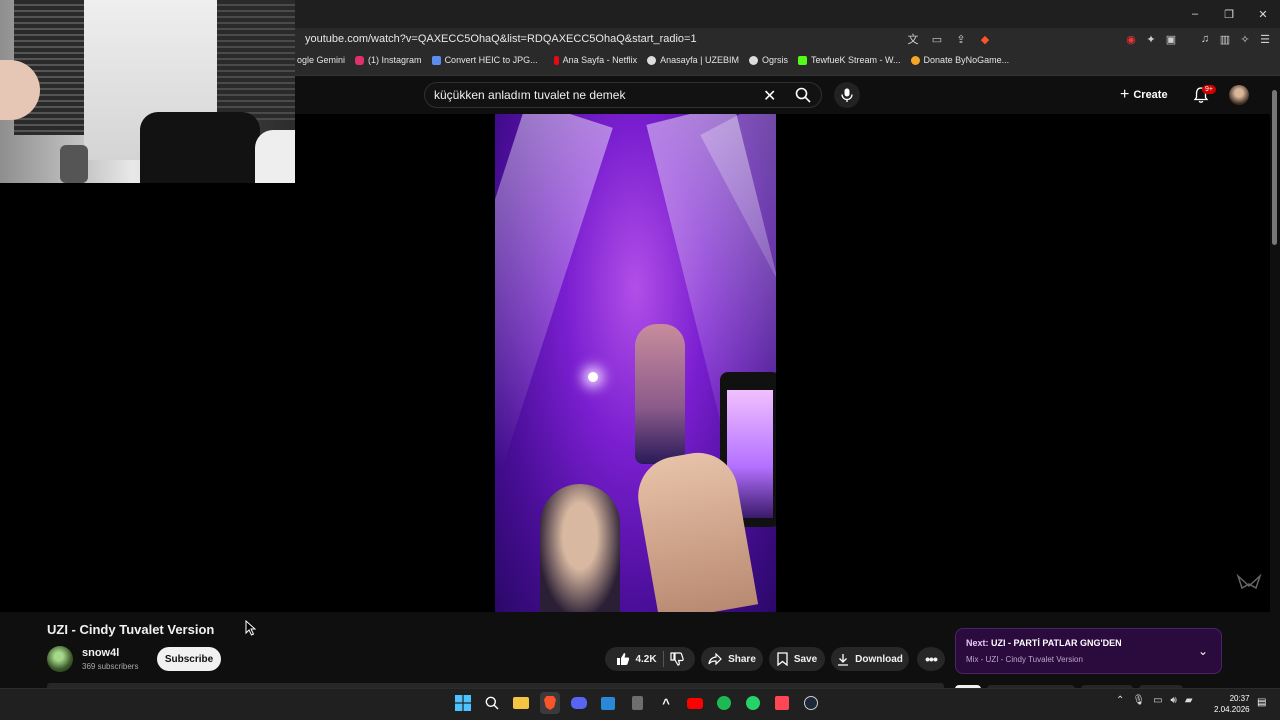 The width and height of the screenshot is (1280, 720). What do you see at coordinates (60, 659) in the screenshot?
I see `channel-avatar` at bounding box center [60, 659].